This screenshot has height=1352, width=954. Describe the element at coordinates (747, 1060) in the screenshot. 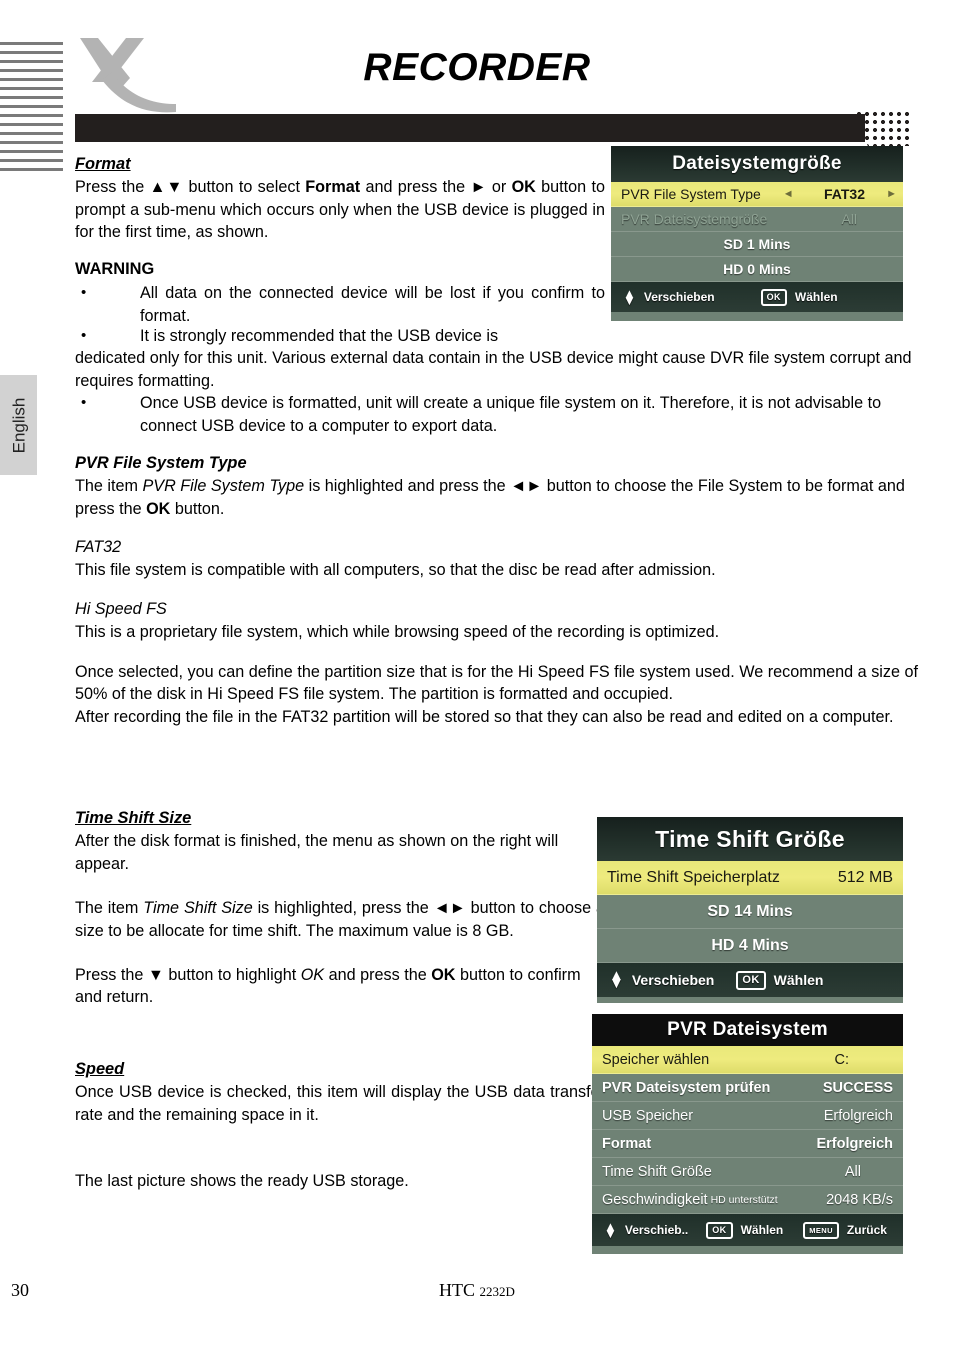

I see `osd-row-speicher-waehlen: Speicher wählen C:` at that location.